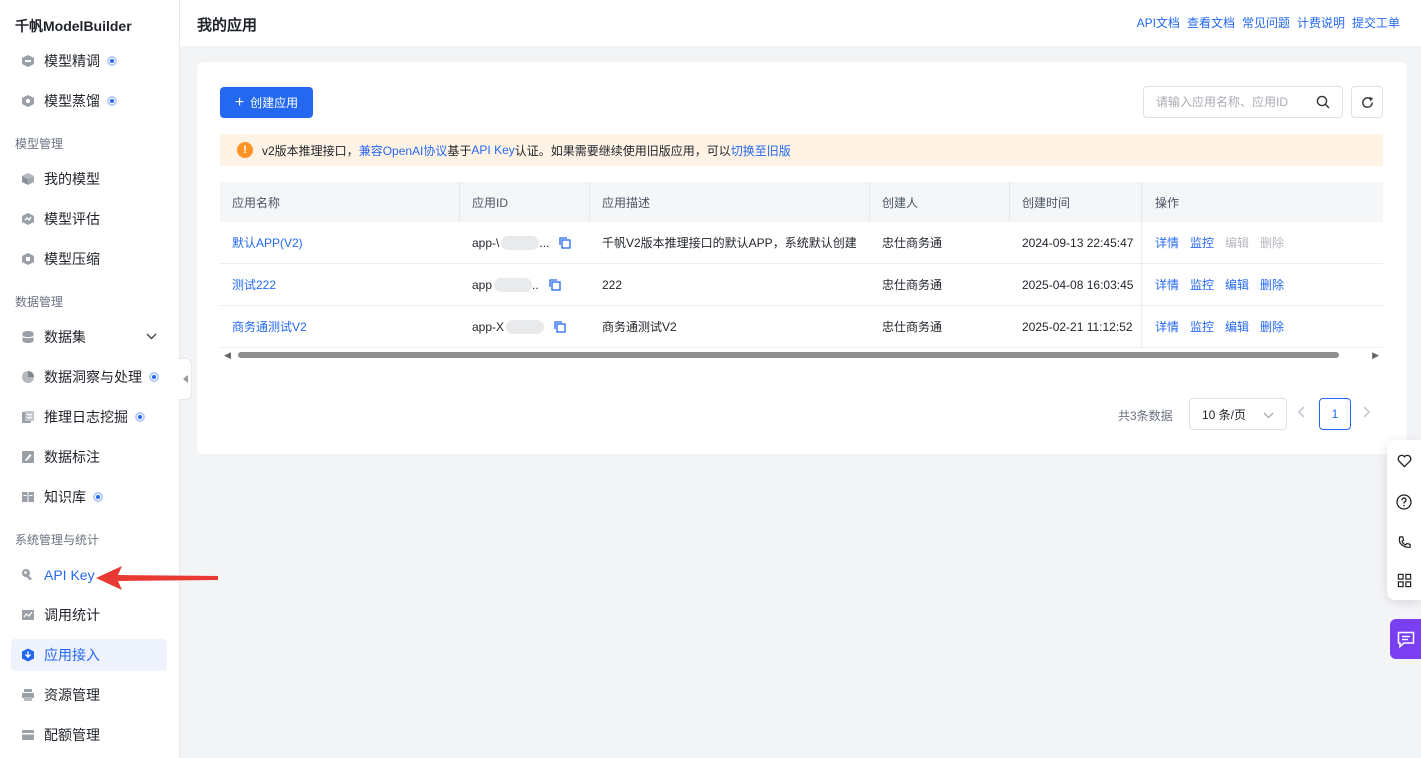 The width and height of the screenshot is (1421, 758). What do you see at coordinates (1375, 355) in the screenshot?
I see `scroll-right-icon: ▶` at bounding box center [1375, 355].